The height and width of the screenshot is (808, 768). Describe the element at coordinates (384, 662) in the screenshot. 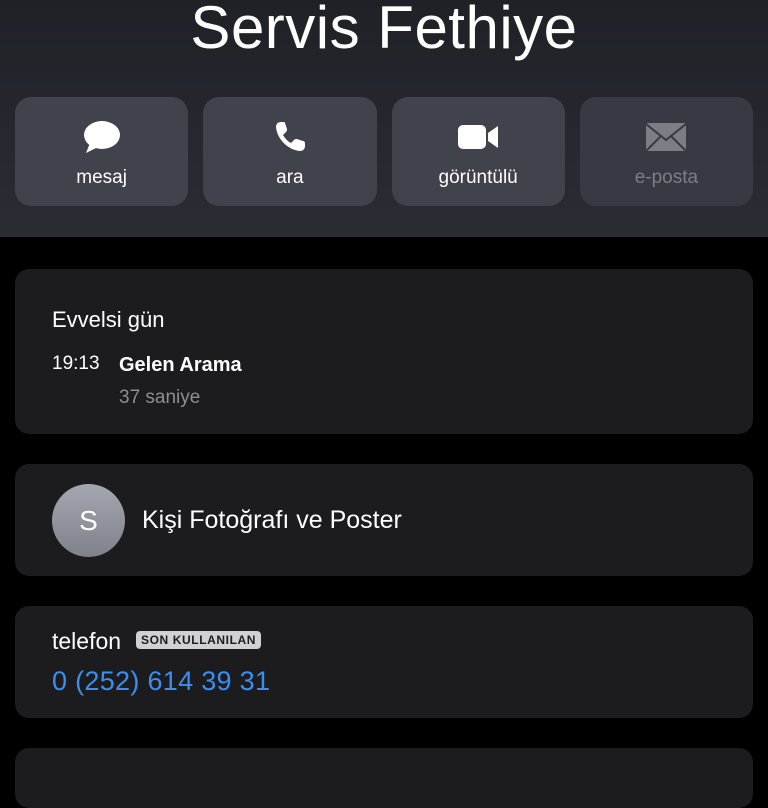

I see `phone-card: telefon SON KULLANILAN 0 (252) 614 39 31` at that location.